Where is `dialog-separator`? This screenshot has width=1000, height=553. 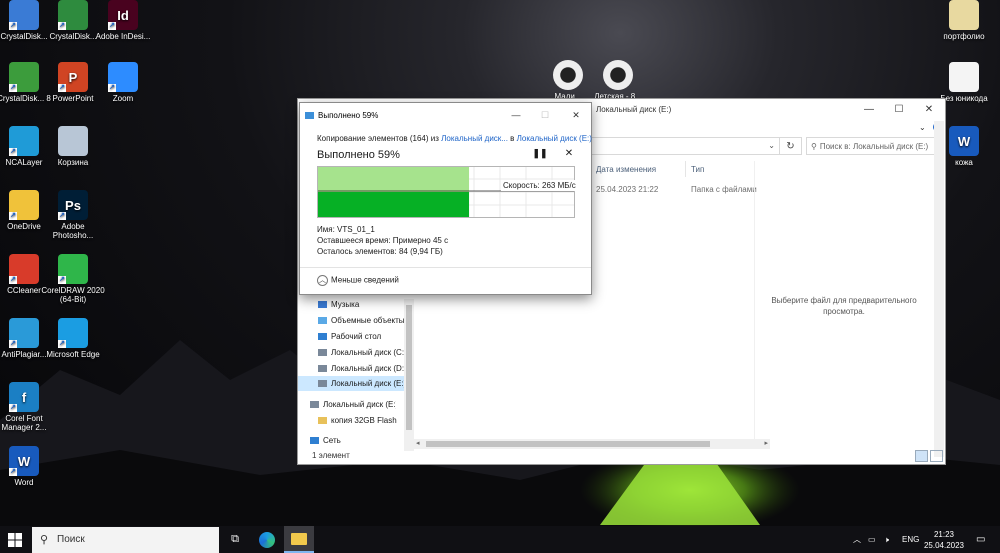
dialog-separator is located at coordinates (445, 267).